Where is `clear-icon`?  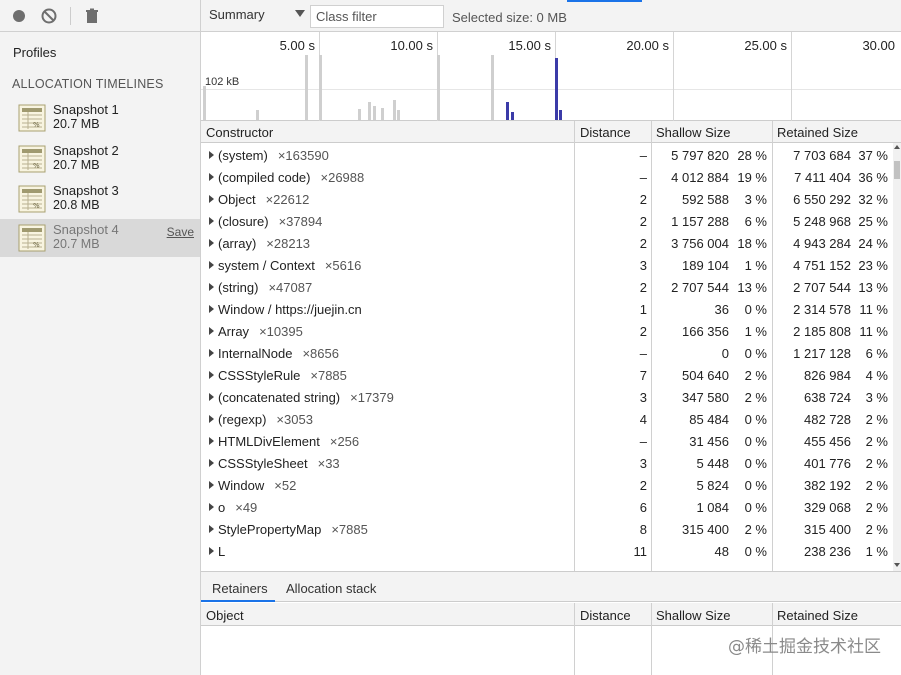 clear-icon is located at coordinates (49, 16).